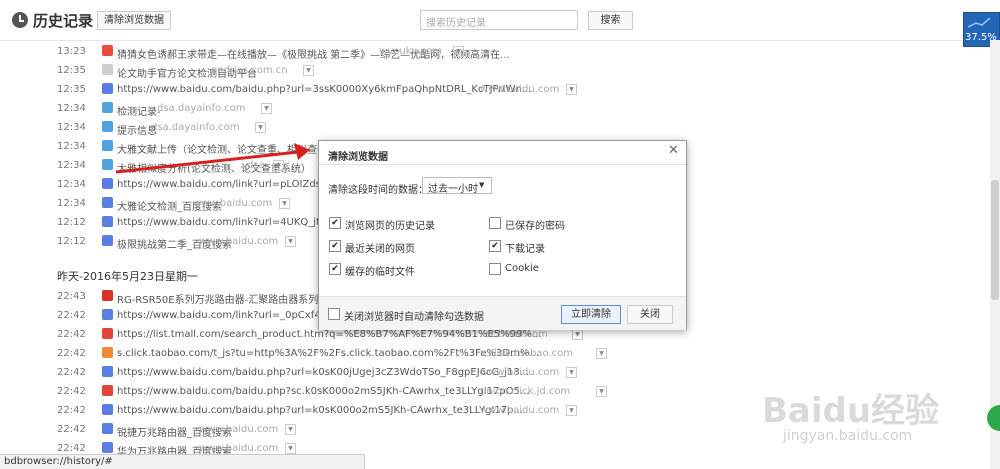  Describe the element at coordinates (63, 21) in the screenshot. I see `page-title: 历史记录` at that location.